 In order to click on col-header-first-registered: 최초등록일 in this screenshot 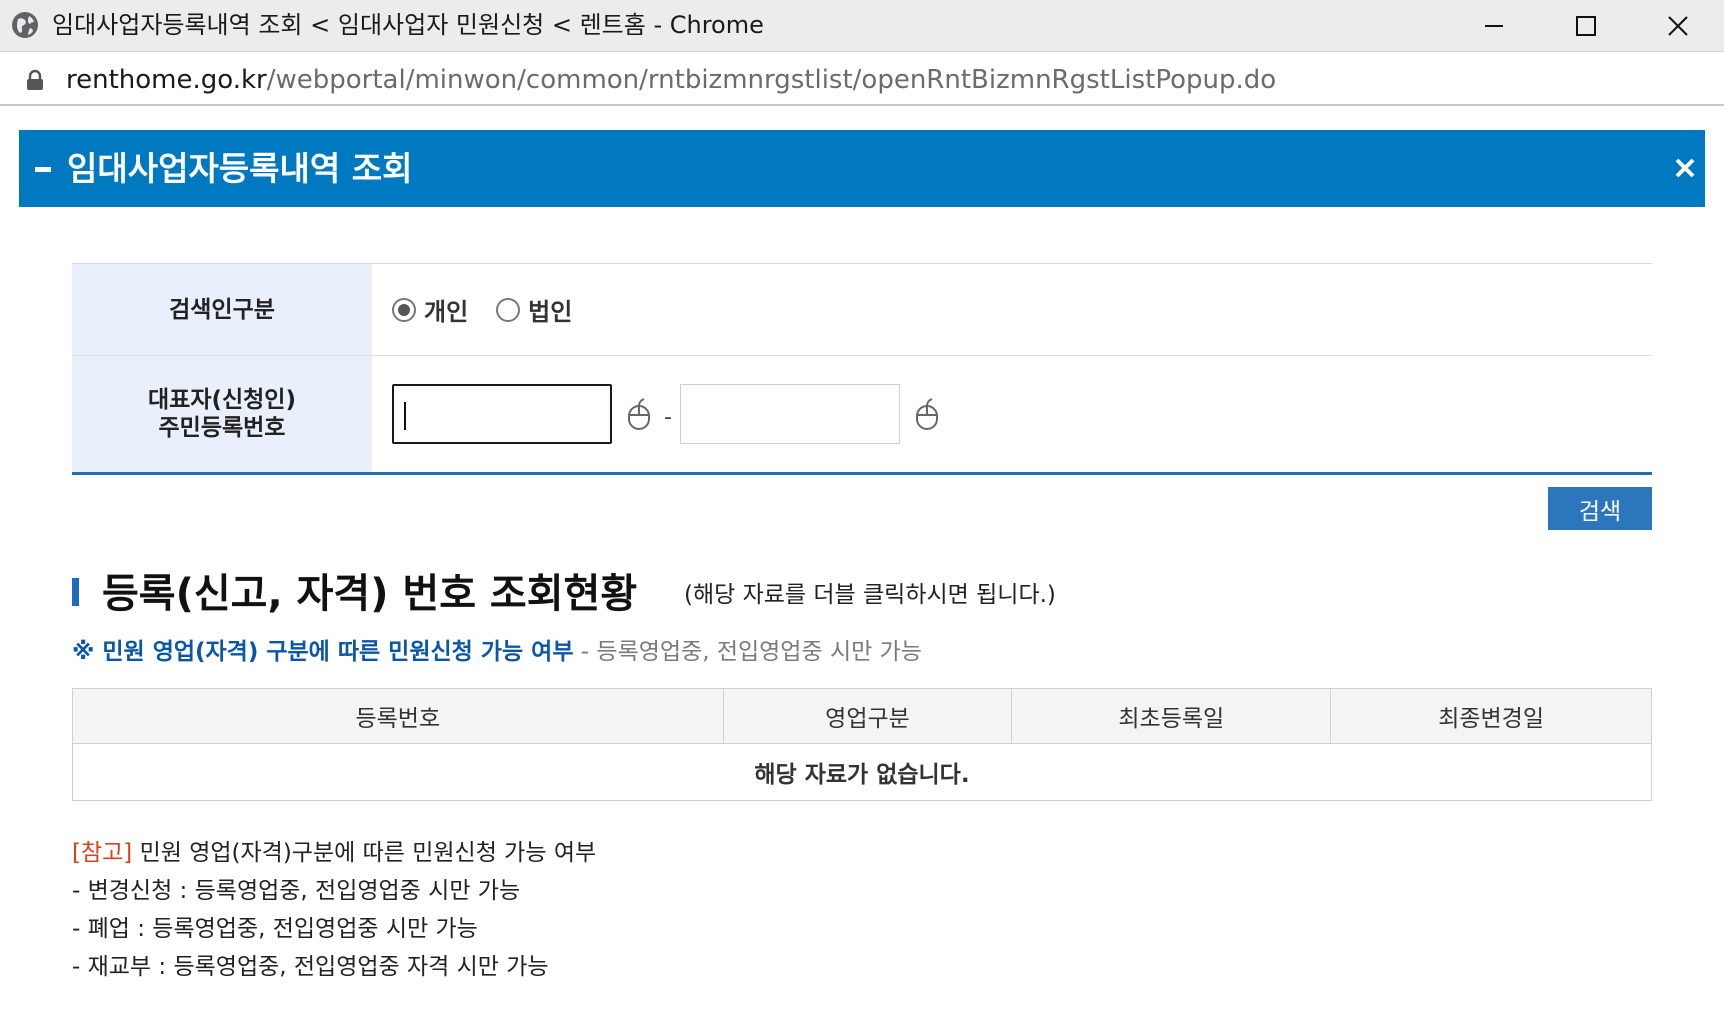, I will do `click(1171, 716)`.